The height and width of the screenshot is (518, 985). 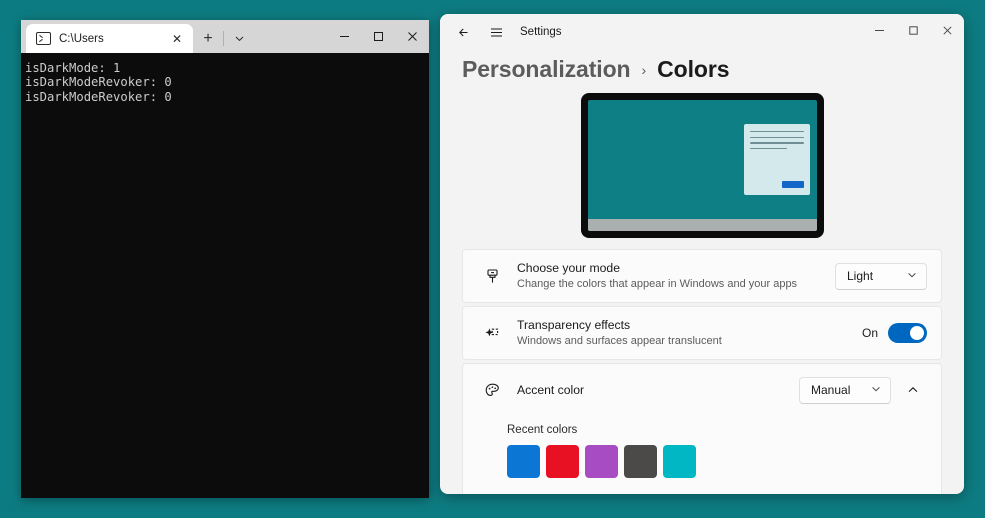 I want to click on accent-color-card: Accent color Manual Recent colors, so click(x=702, y=428).